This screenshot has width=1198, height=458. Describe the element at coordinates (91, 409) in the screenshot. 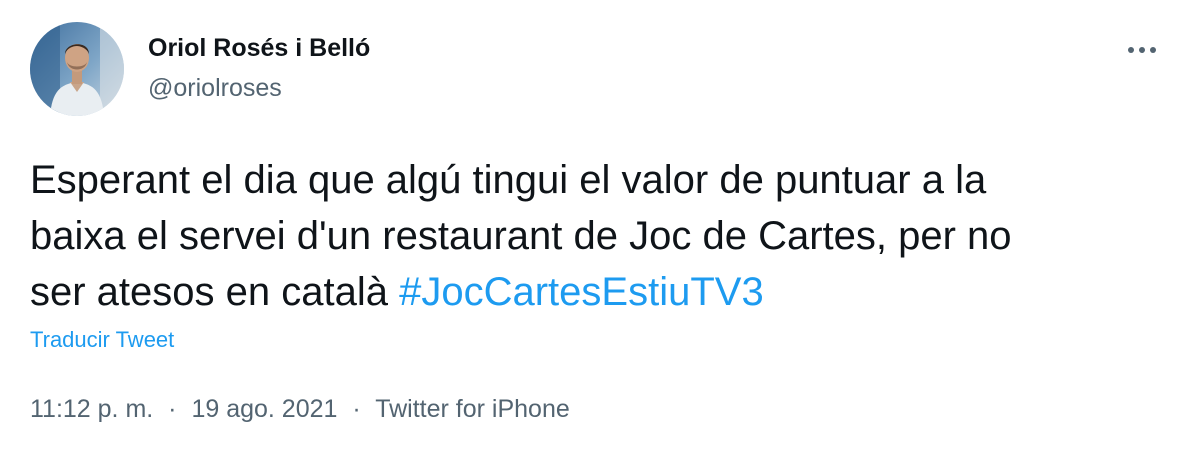

I see `tweet-time: 11:12 p. m.` at that location.